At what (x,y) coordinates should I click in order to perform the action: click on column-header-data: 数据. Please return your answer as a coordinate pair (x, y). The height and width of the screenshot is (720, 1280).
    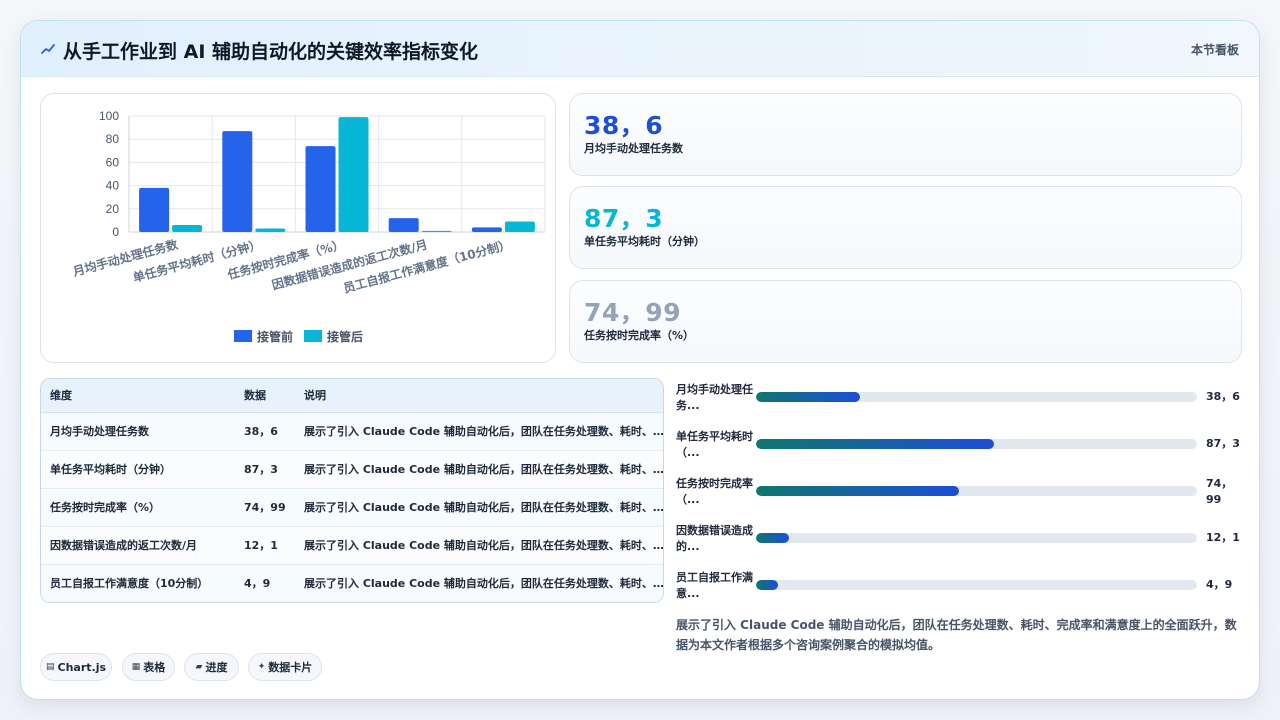
    Looking at the image, I should click on (265, 396).